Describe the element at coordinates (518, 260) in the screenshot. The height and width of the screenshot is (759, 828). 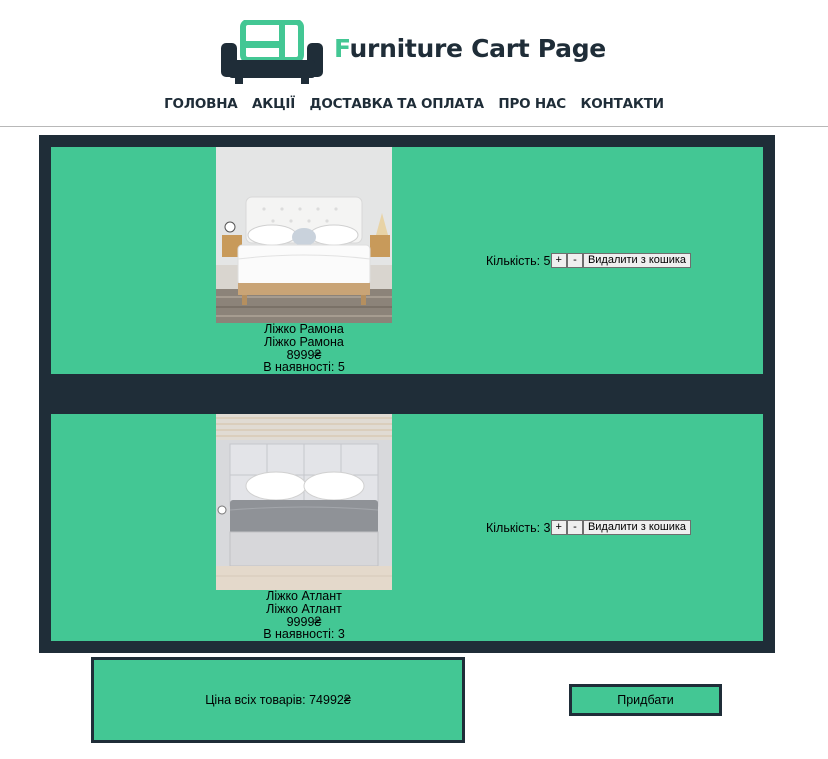
I see `quantity-label: Кількість: 5` at that location.